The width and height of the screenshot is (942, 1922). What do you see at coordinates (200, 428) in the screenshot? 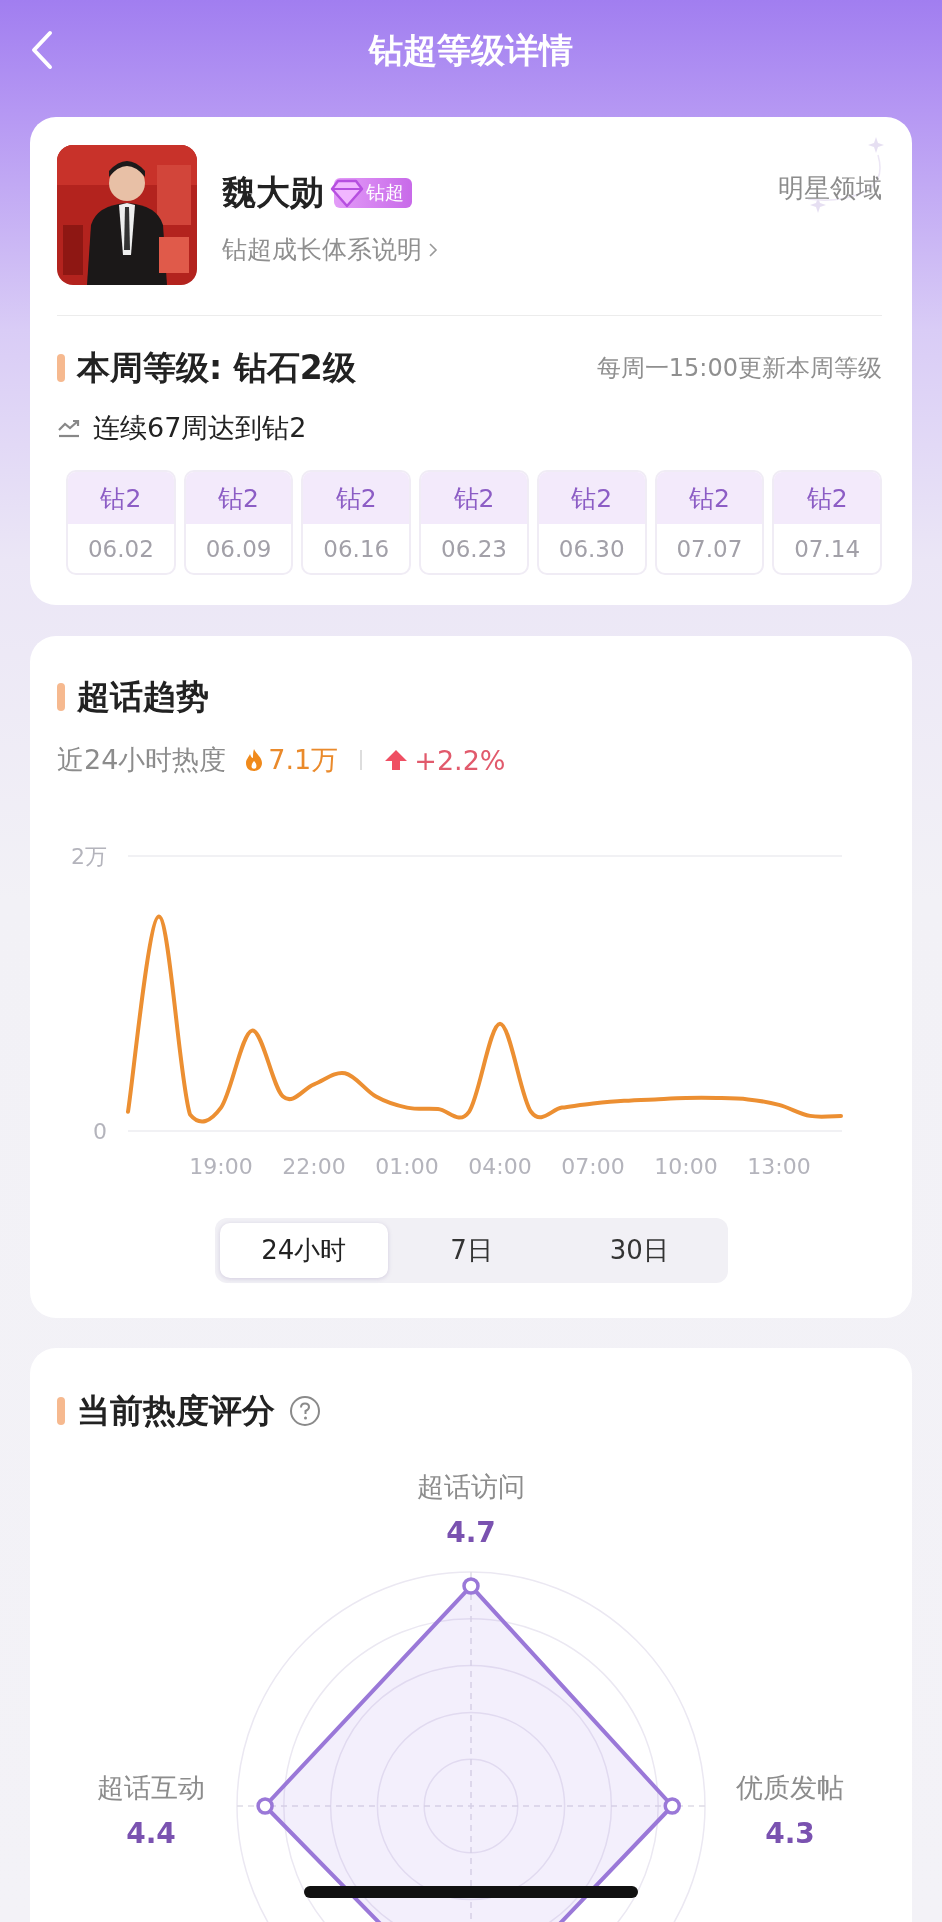
I see `streak-text: 连续67周达到钻2` at bounding box center [200, 428].